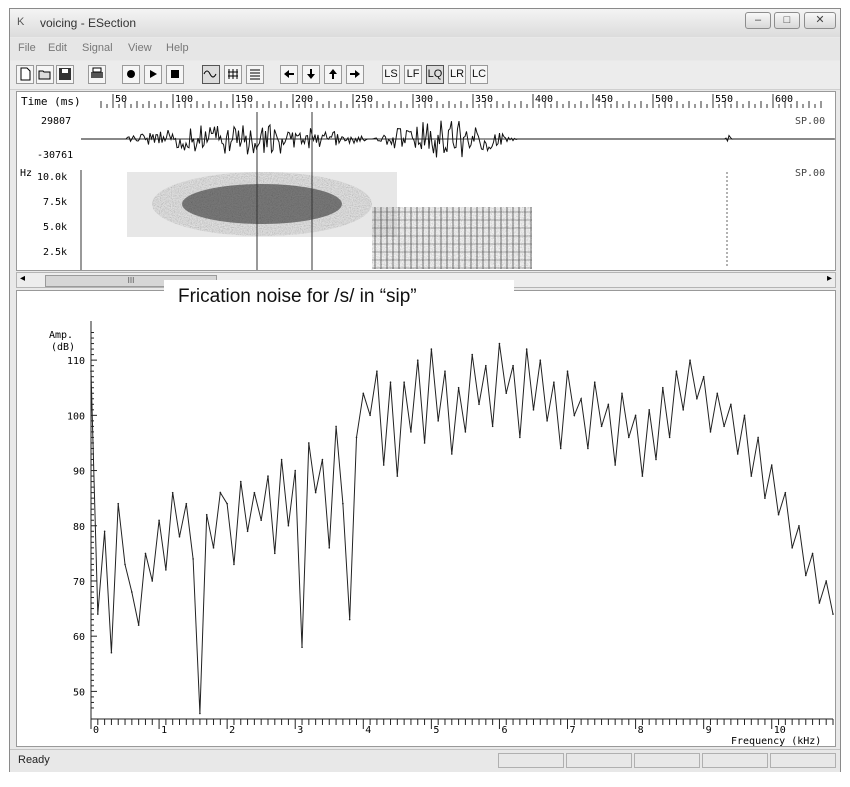  I want to click on waveform-view-button, so click(211, 74).